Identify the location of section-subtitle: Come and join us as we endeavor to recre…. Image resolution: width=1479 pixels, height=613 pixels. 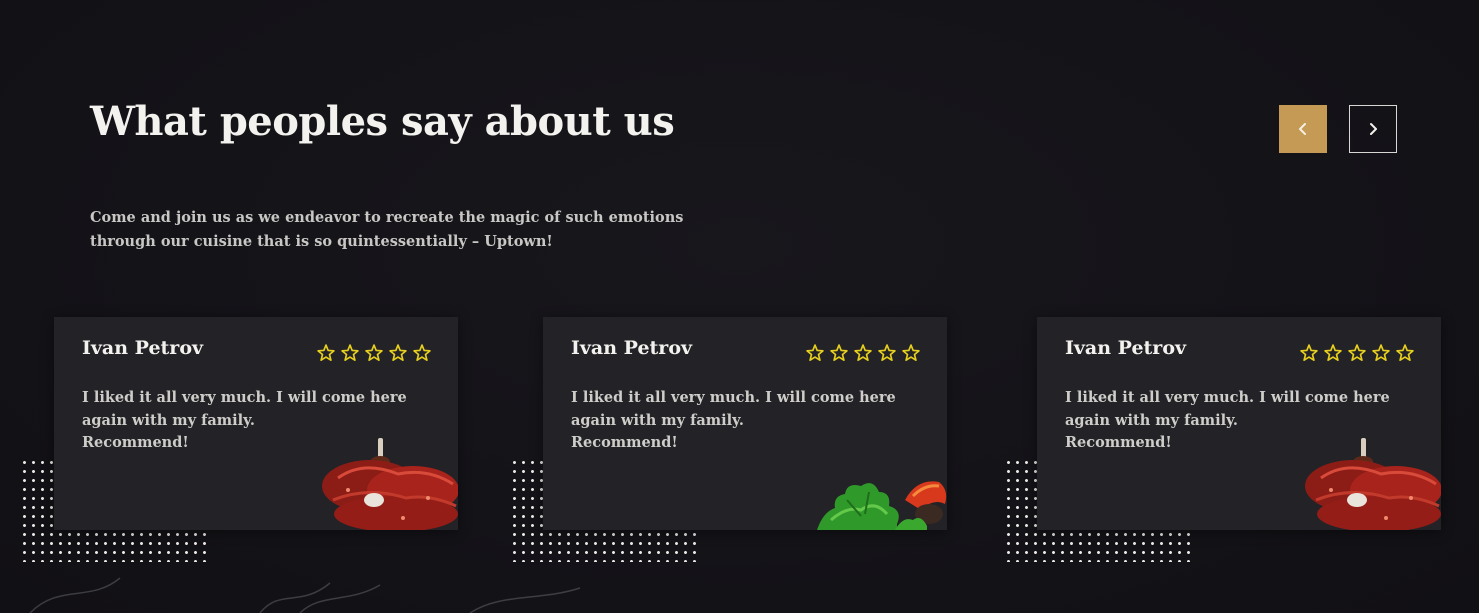
(387, 229).